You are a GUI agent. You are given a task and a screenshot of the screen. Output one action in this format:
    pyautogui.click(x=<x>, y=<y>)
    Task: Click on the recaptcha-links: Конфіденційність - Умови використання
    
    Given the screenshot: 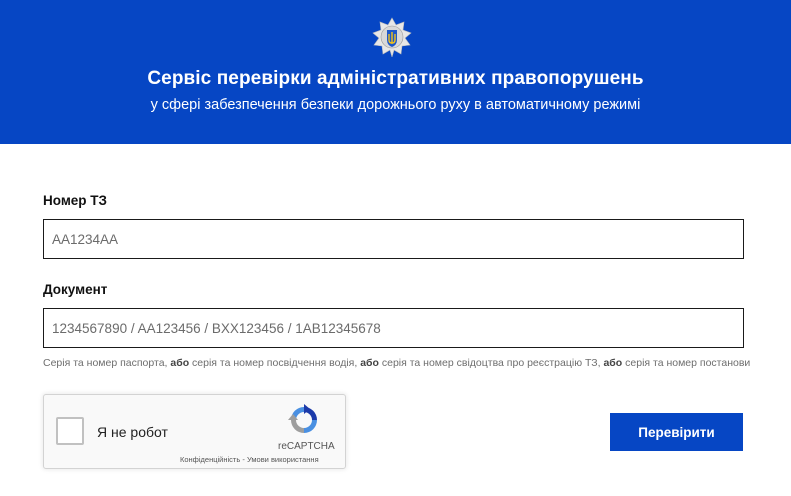 What is the action you would take?
    pyautogui.click(x=249, y=459)
    